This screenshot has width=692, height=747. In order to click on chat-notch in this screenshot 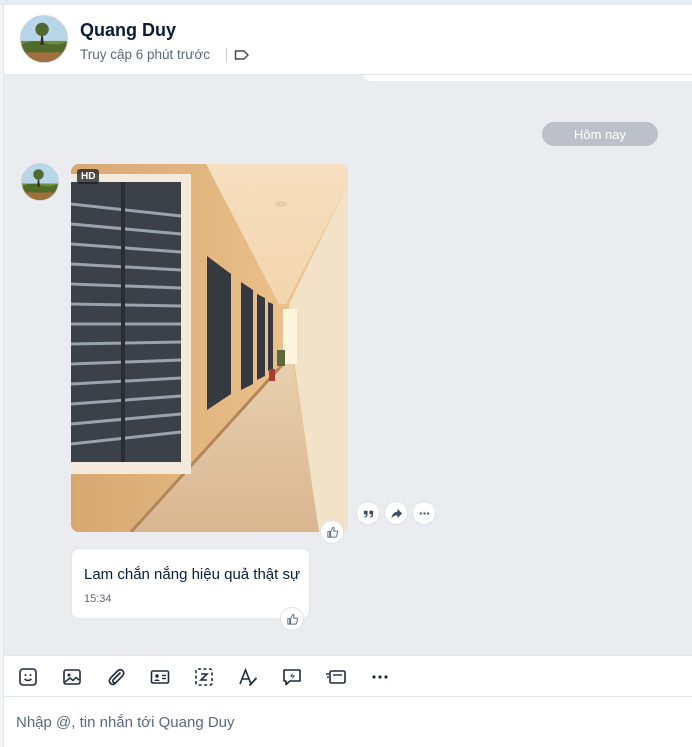, I will do `click(528, 78)`.